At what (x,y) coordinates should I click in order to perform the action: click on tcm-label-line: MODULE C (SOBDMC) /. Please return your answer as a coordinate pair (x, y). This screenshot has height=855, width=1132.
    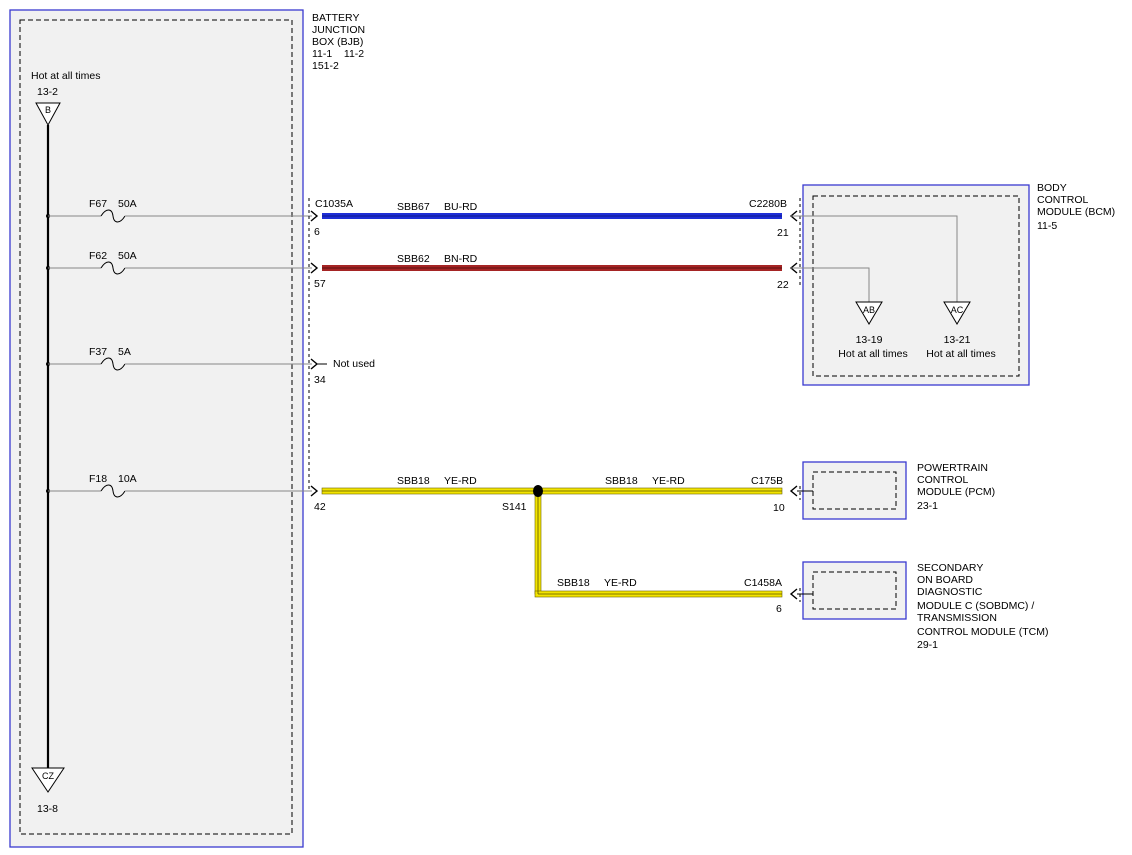
    Looking at the image, I should click on (975, 606).